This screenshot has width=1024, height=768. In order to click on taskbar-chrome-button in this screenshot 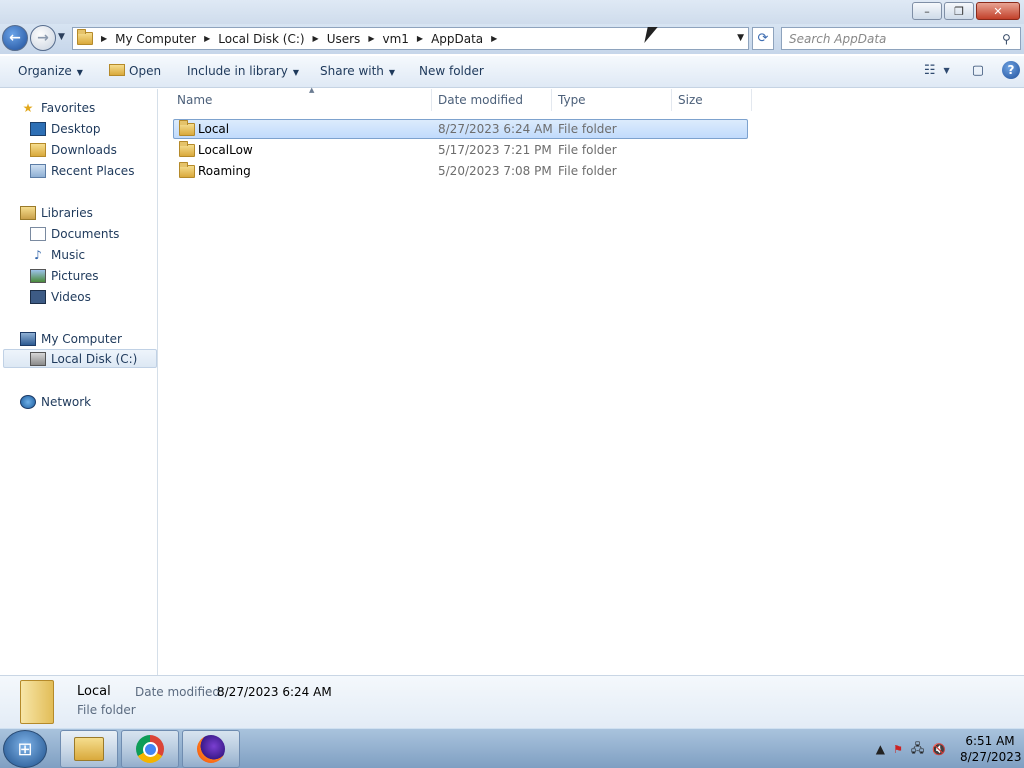, I will do `click(150, 749)`.